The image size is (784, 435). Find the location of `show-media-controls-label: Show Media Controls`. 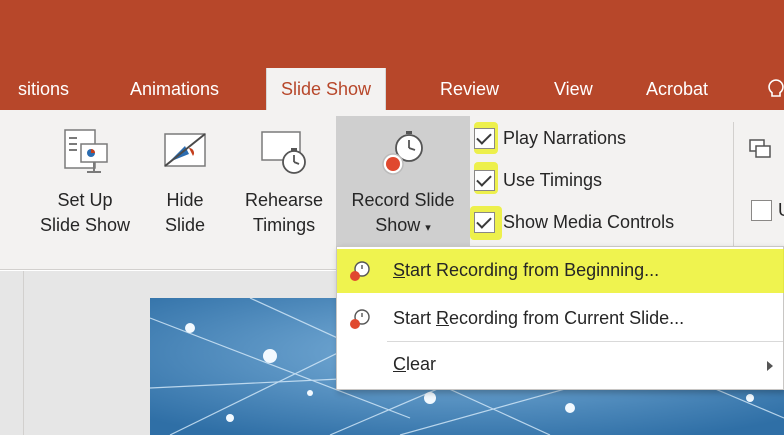

show-media-controls-label: Show Media Controls is located at coordinates (589, 221).